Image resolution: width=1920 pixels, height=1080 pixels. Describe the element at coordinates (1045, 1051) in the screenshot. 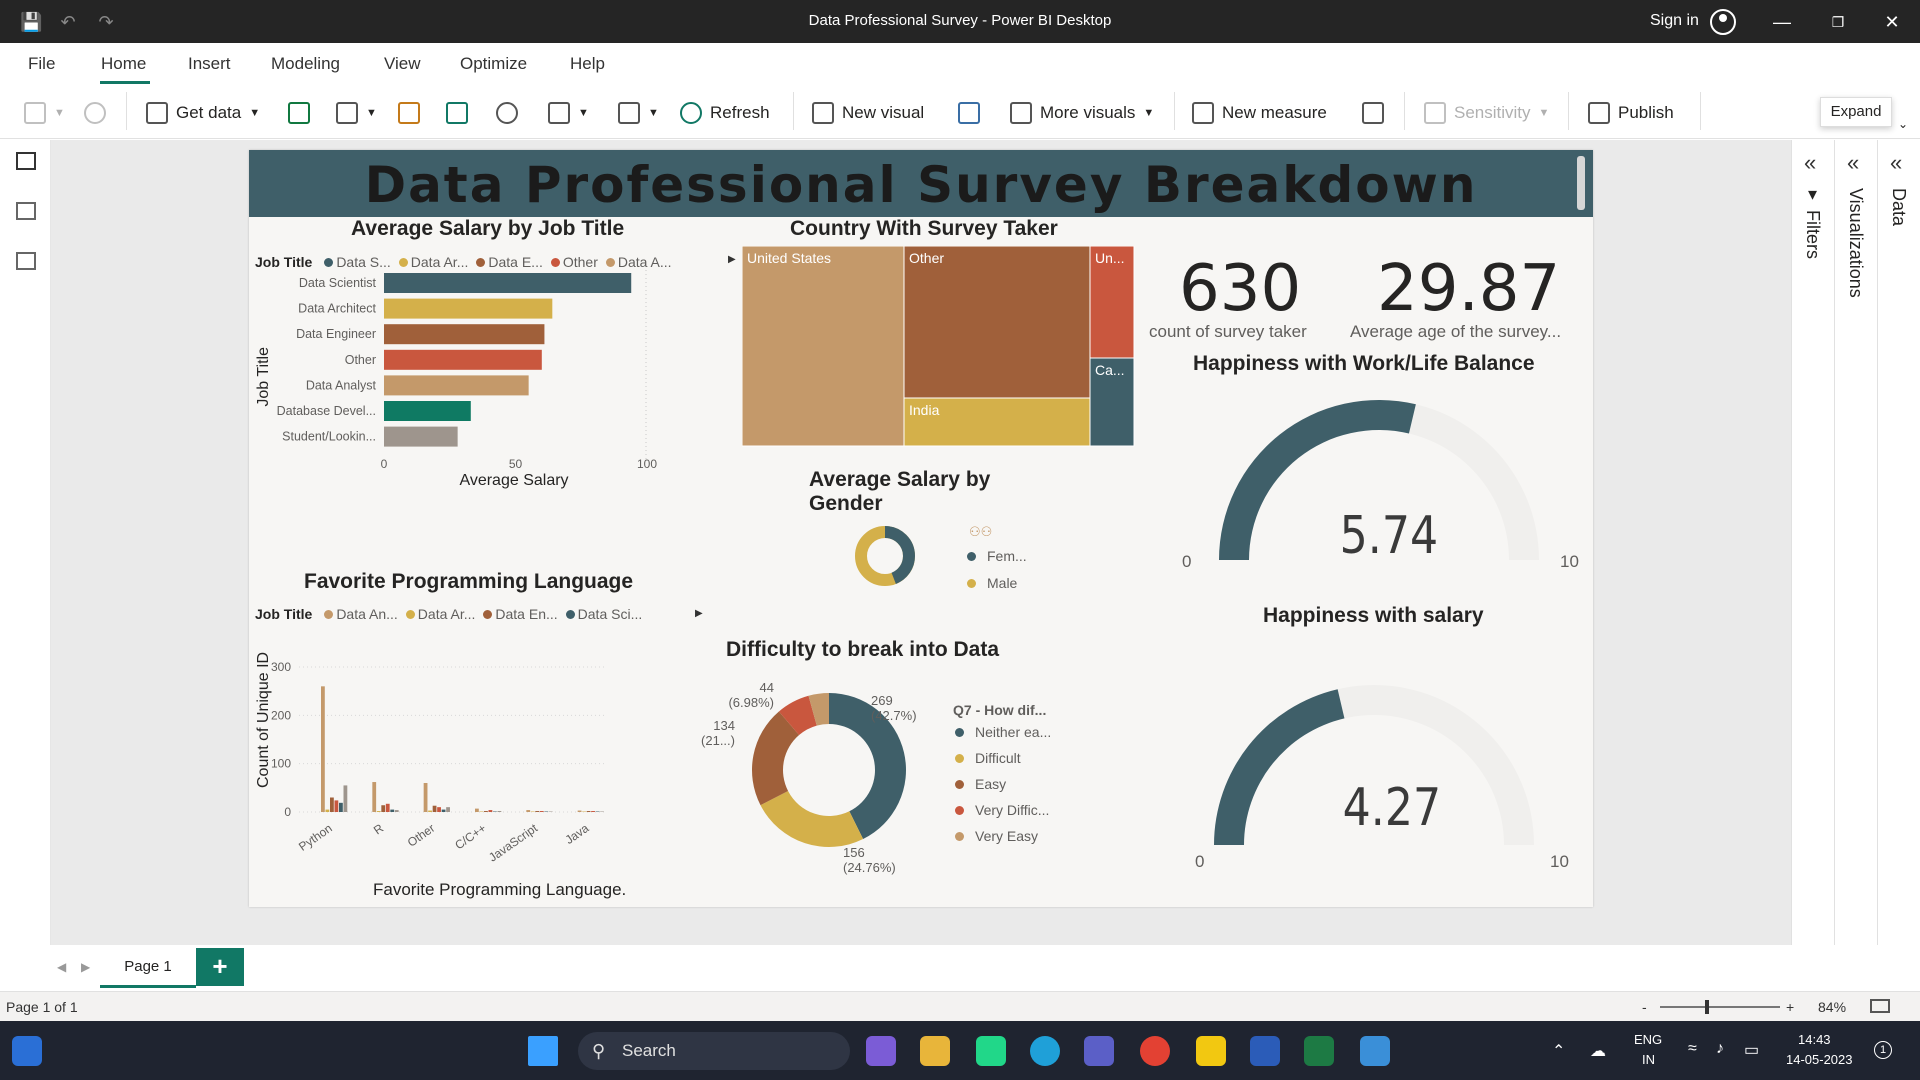

I see `edge-icon` at that location.